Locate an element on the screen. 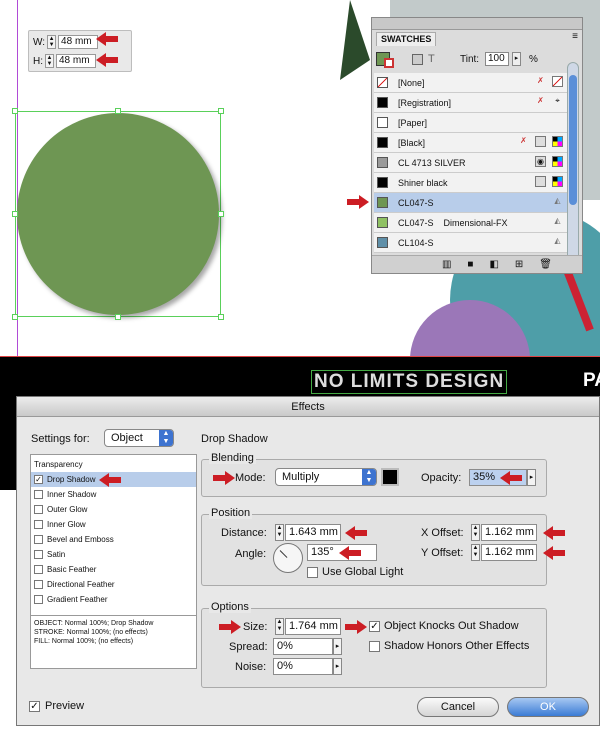  band-heading-right: PA is located at coordinates (591, 380).